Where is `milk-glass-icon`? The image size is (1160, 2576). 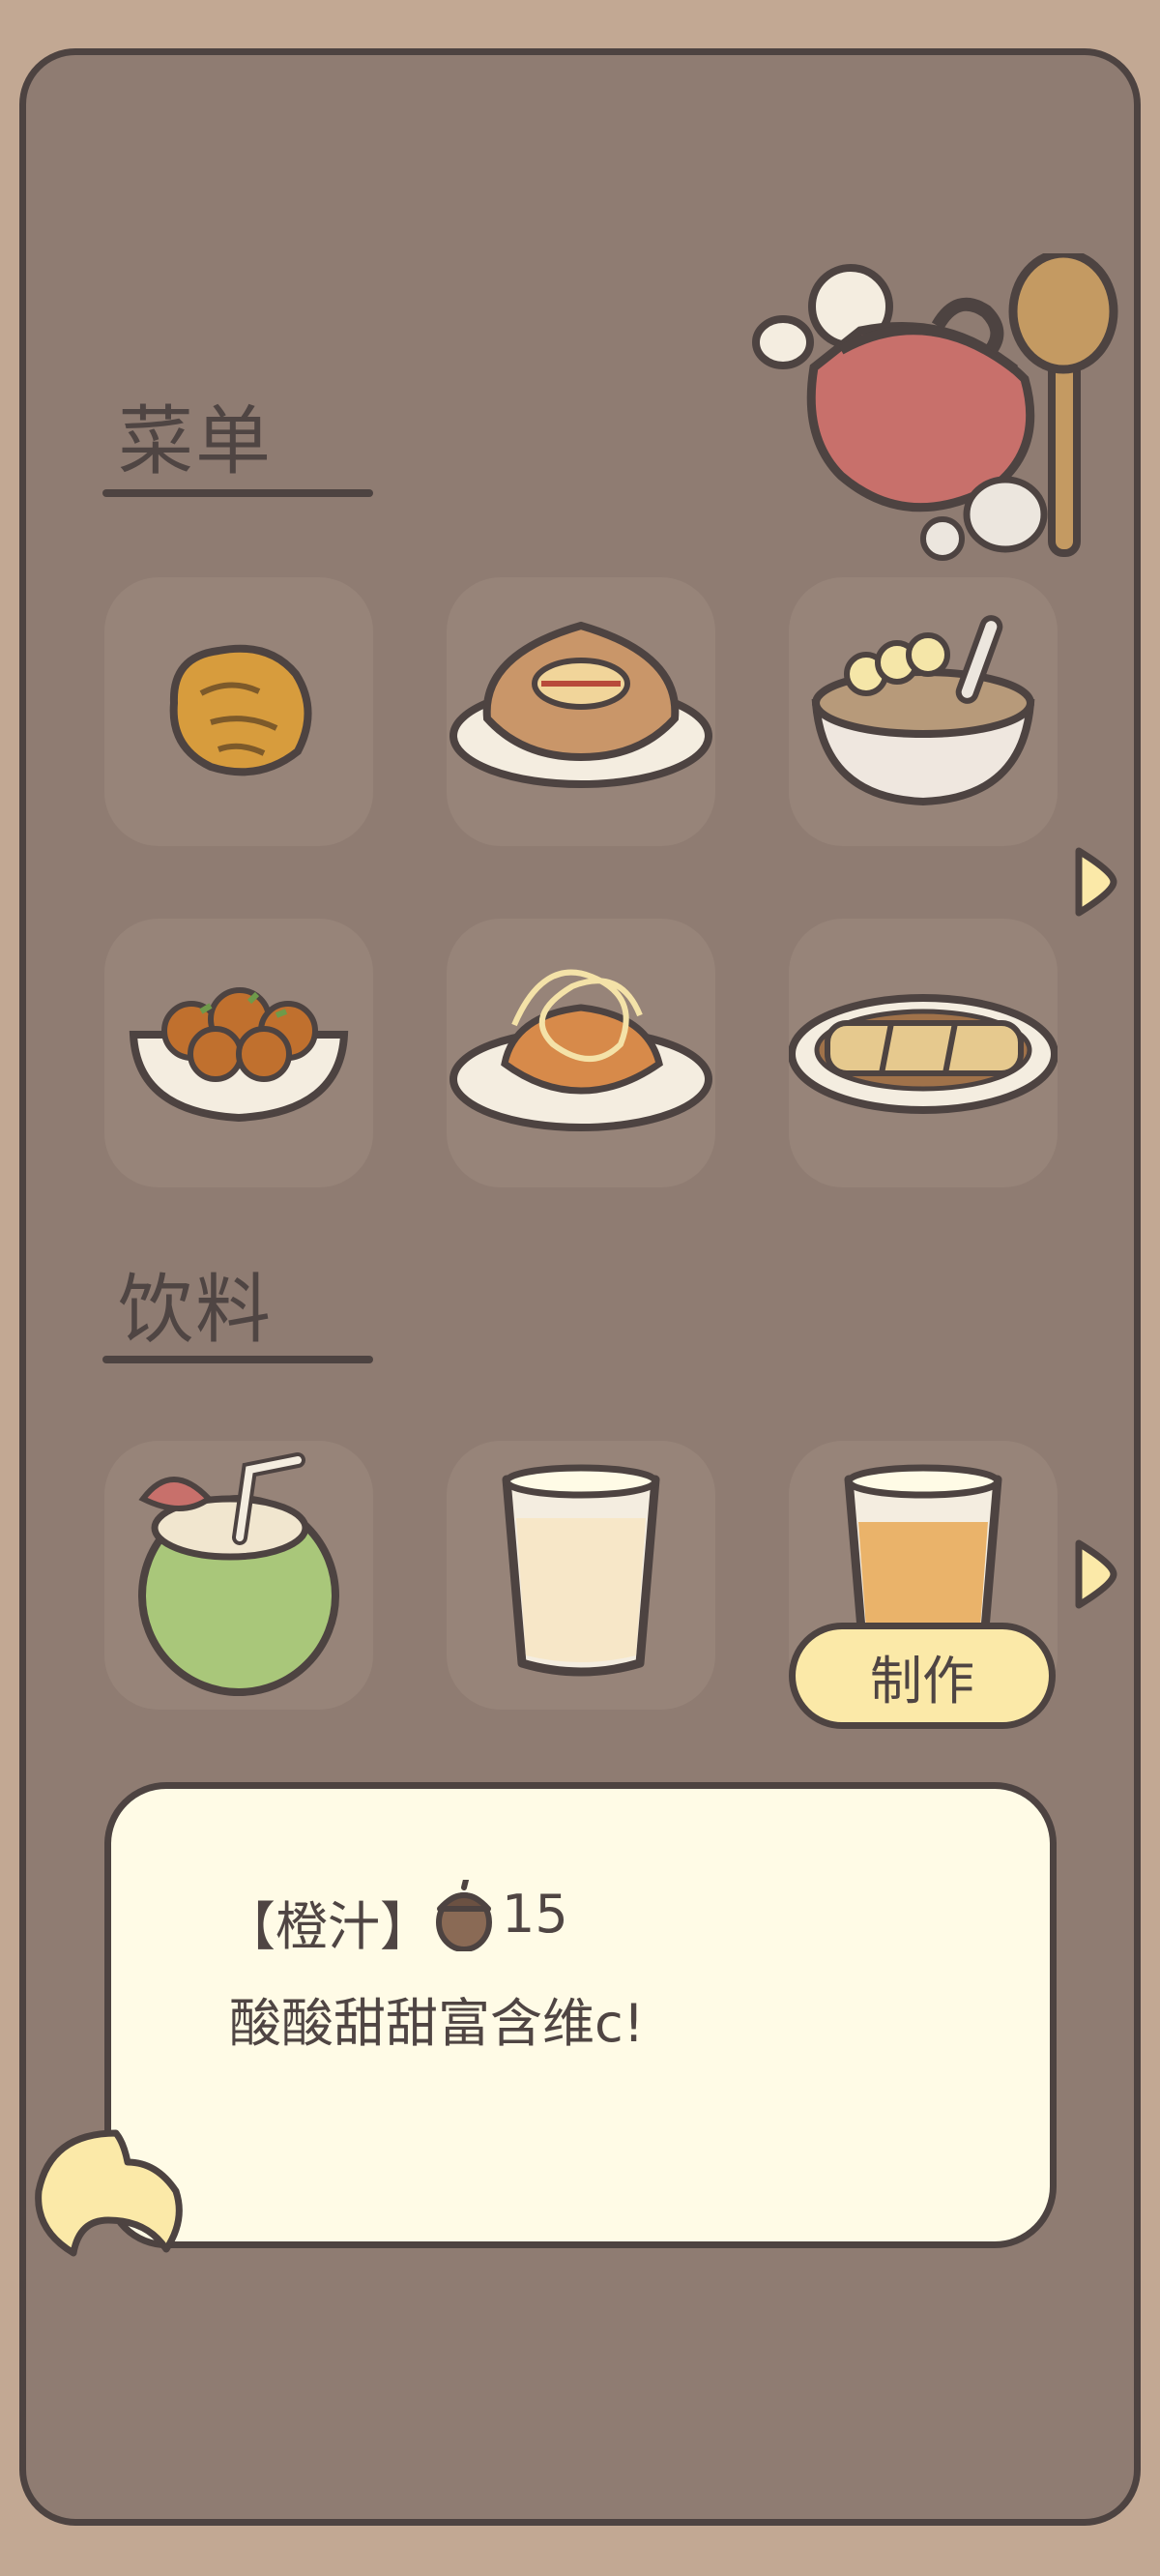 milk-glass-icon is located at coordinates (581, 1570).